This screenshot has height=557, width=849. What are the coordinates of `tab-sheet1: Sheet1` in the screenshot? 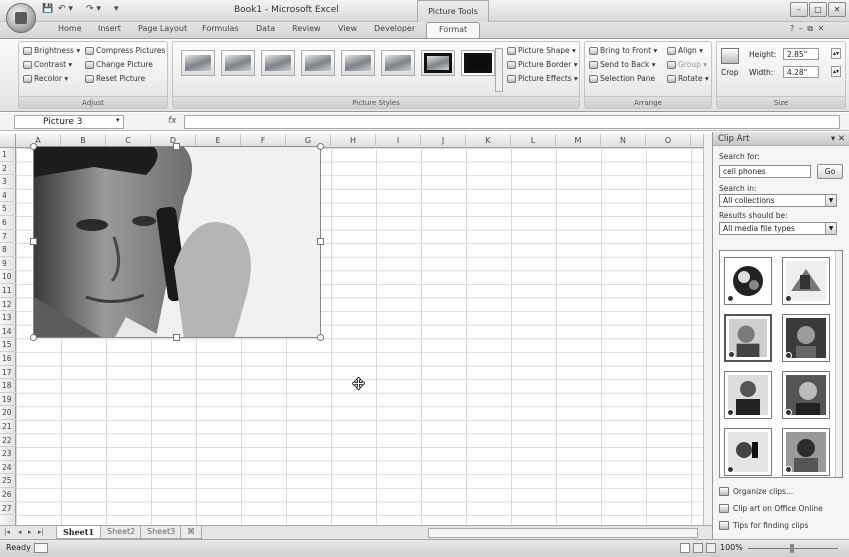 It's located at (79, 532).